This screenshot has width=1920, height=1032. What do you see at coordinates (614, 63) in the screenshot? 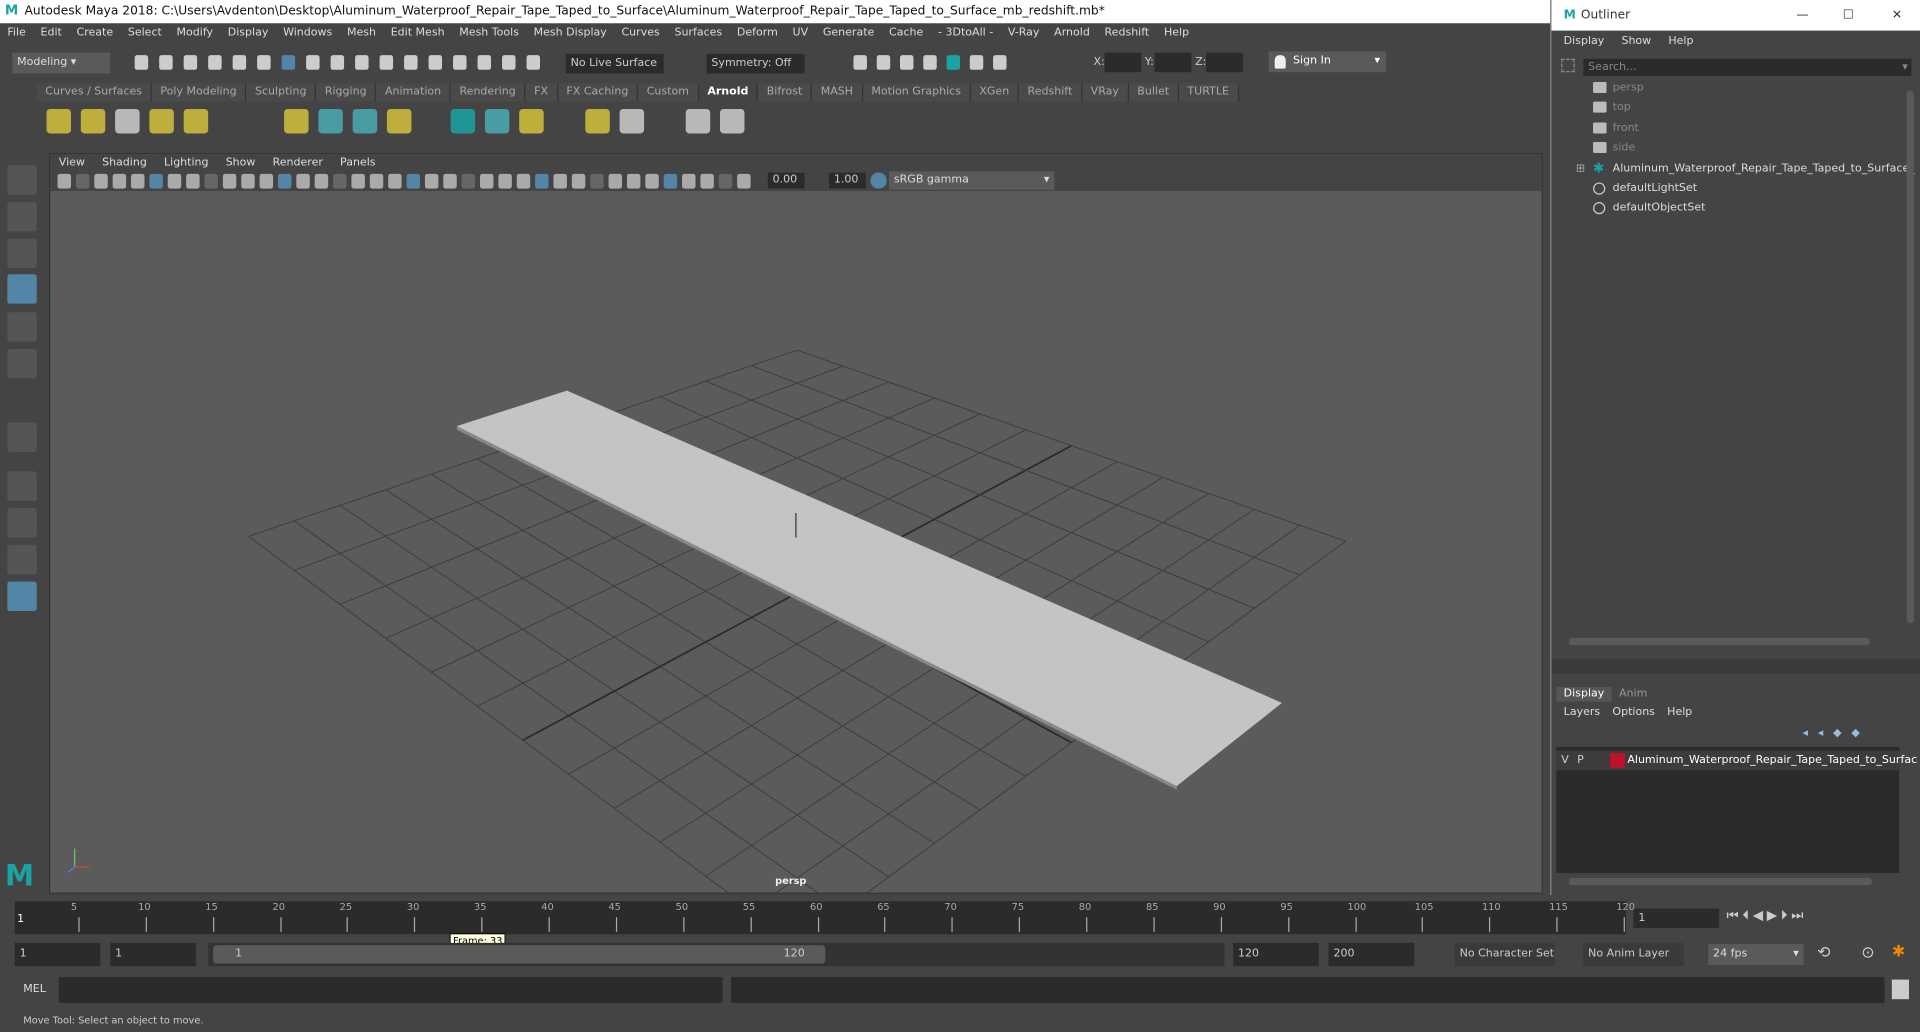
I see `live-surface-field: No Live Surface` at bounding box center [614, 63].